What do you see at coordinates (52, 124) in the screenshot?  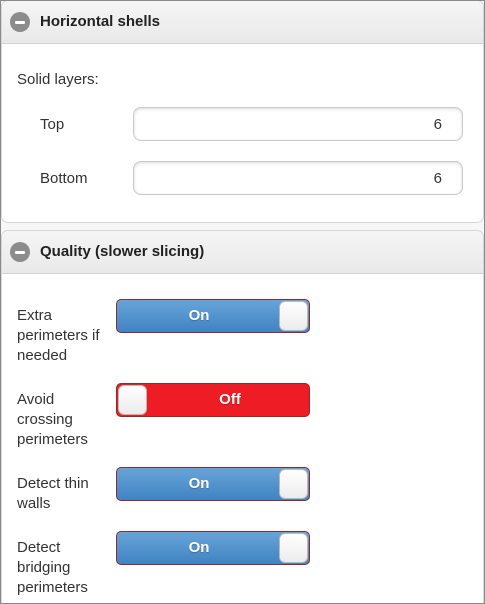 I see `top-label: Top` at bounding box center [52, 124].